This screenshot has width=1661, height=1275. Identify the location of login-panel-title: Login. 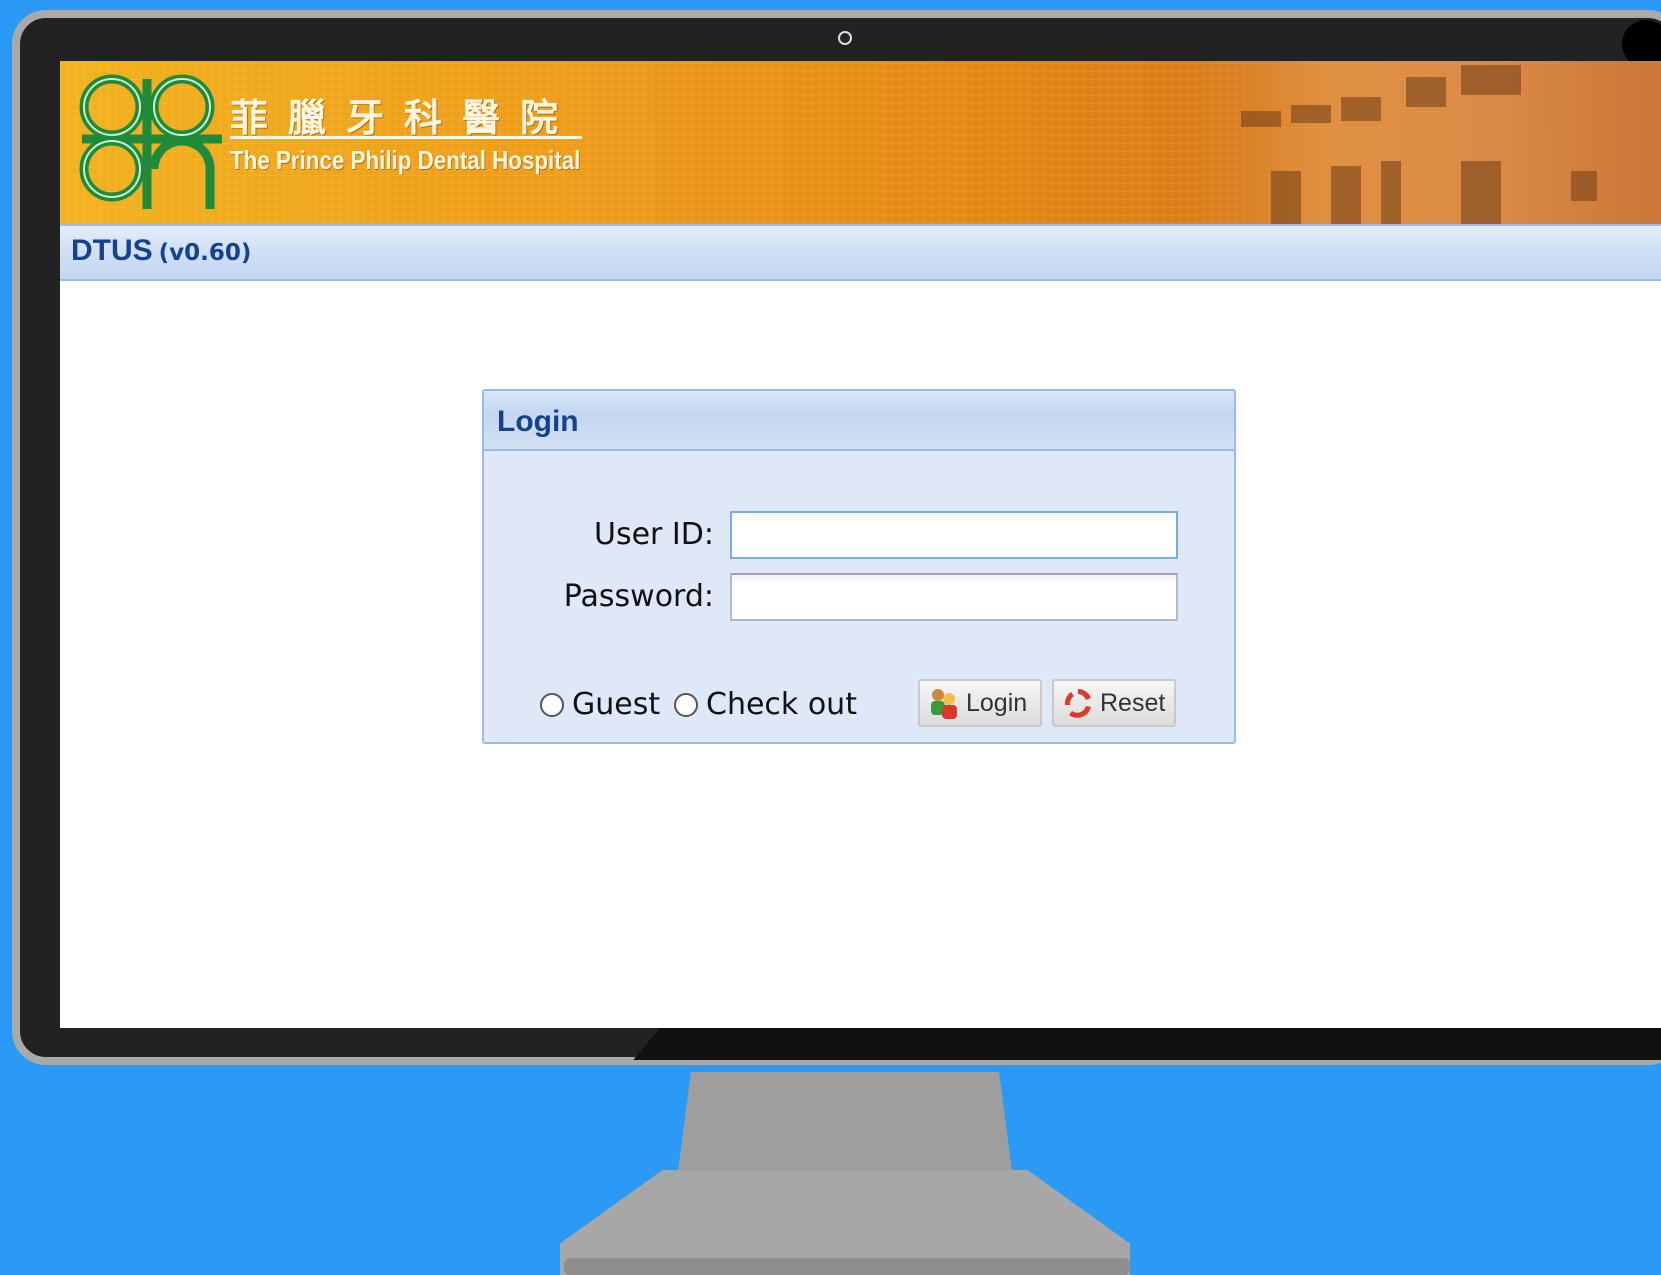
(538, 421).